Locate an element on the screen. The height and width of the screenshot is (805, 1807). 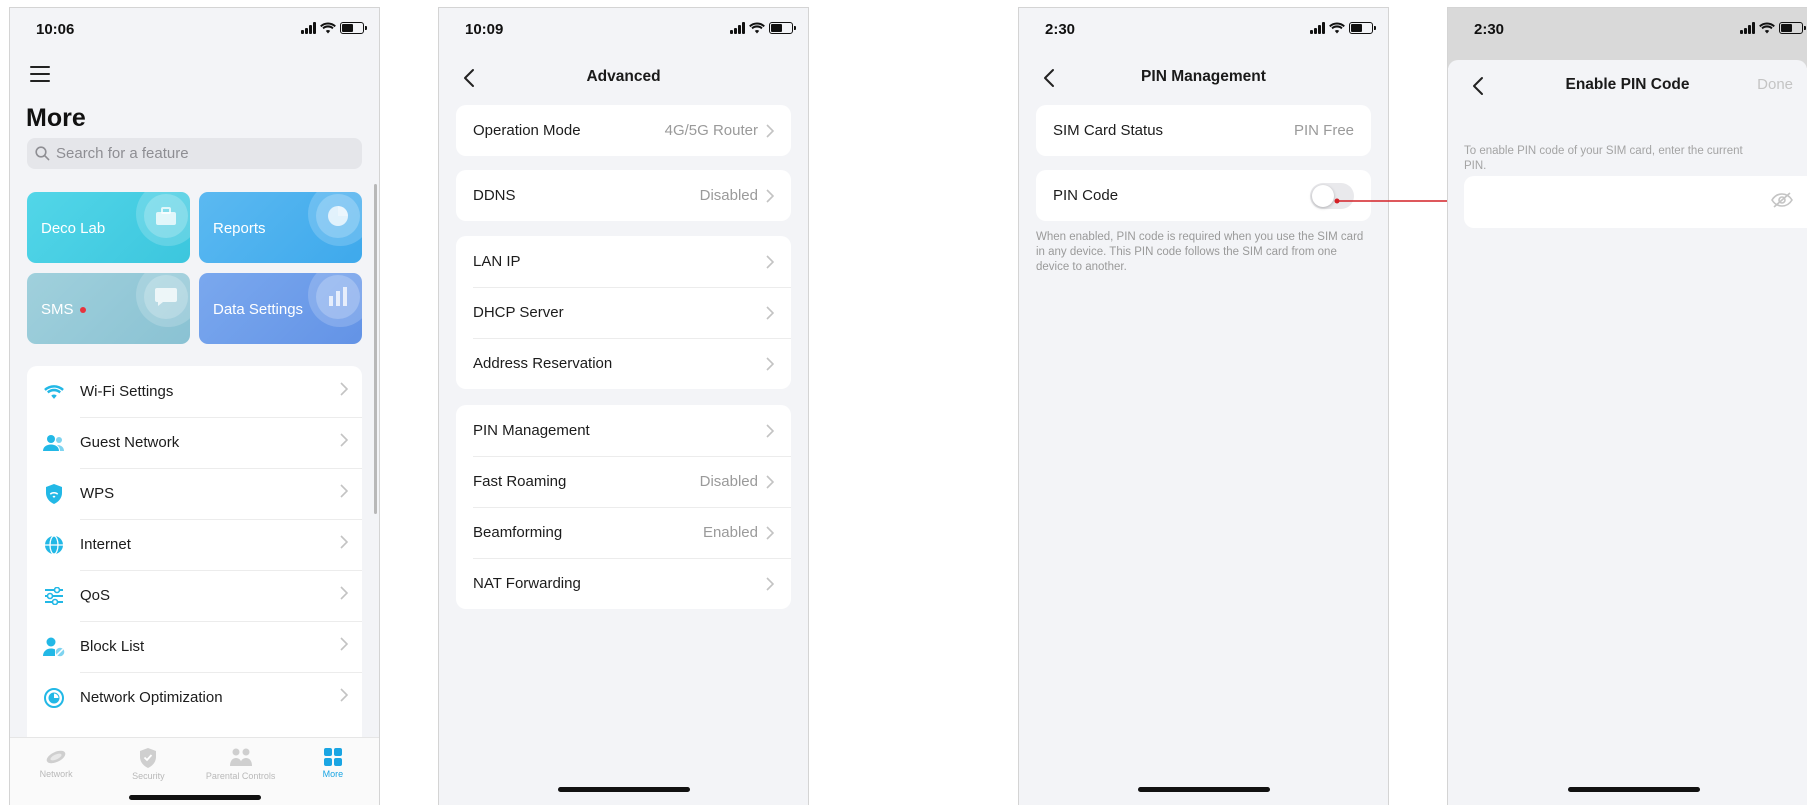
tab-network: Network is located at coordinates (56, 771).